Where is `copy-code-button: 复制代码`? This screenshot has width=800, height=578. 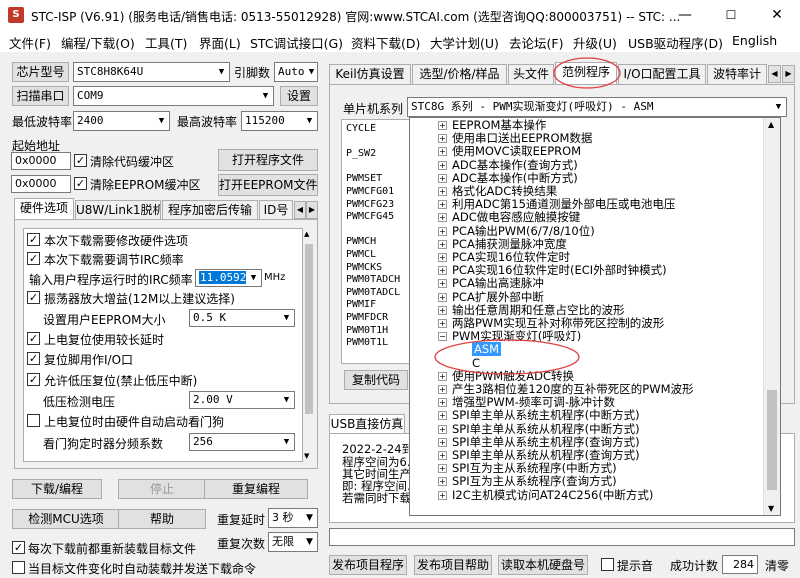
copy-code-button: 复制代码 is located at coordinates (376, 380).